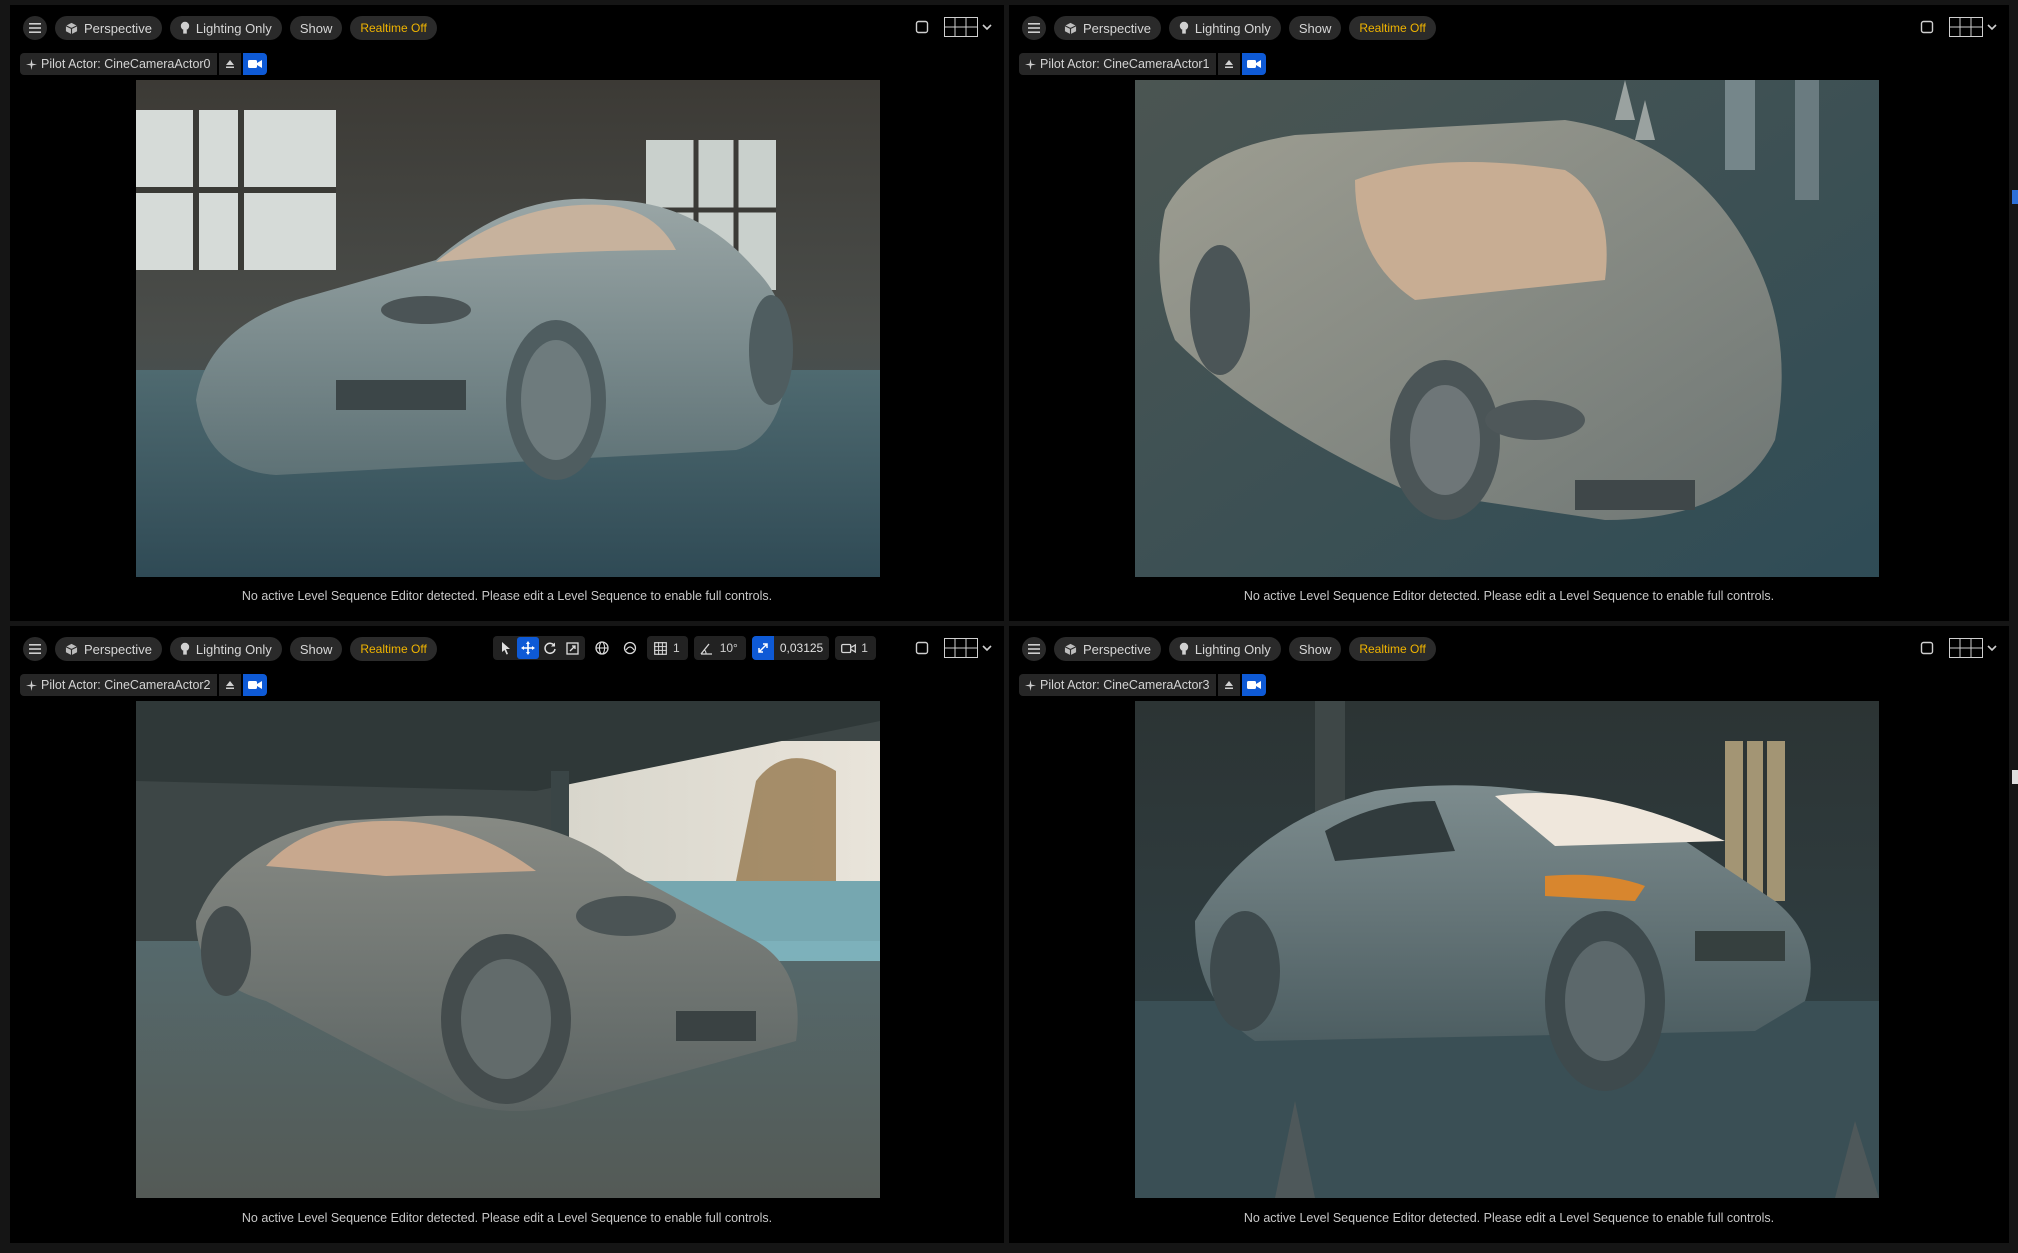 This screenshot has height=1253, width=2018. I want to click on rotate-icon, so click(550, 648).